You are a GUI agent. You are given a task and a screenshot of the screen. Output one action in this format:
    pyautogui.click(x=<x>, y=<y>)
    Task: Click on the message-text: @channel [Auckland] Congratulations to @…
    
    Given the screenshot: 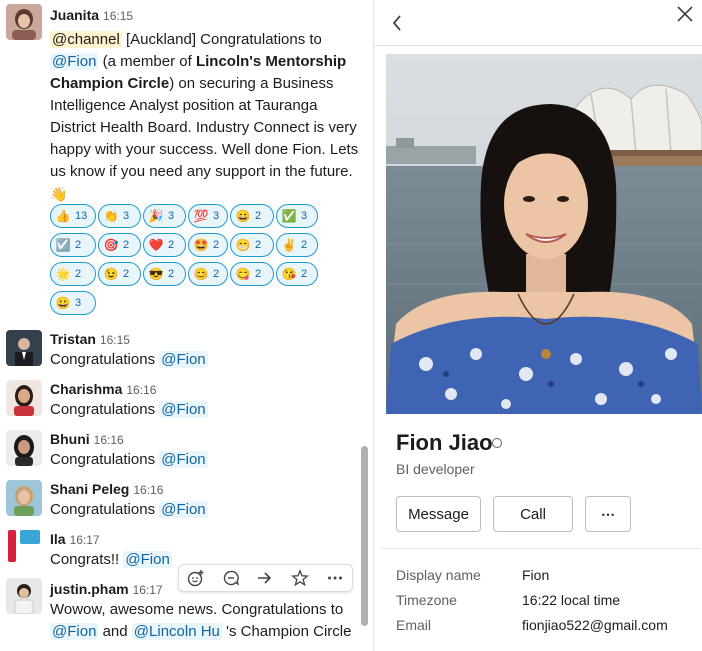 What is the action you would take?
    pyautogui.click(x=204, y=116)
    